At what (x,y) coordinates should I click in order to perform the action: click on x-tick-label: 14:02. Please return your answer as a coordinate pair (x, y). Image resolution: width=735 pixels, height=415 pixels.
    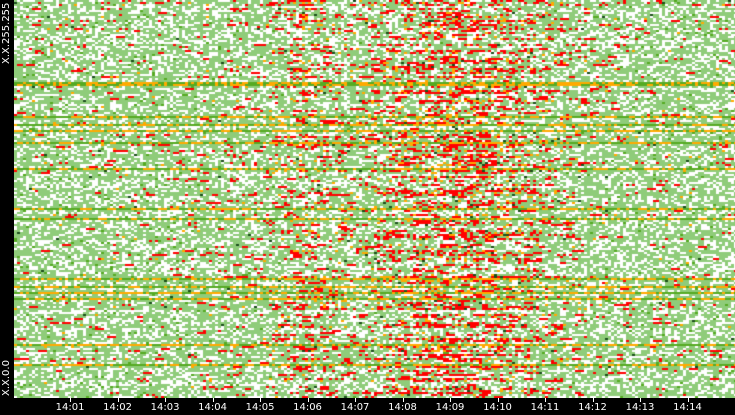
    Looking at the image, I should click on (117, 407).